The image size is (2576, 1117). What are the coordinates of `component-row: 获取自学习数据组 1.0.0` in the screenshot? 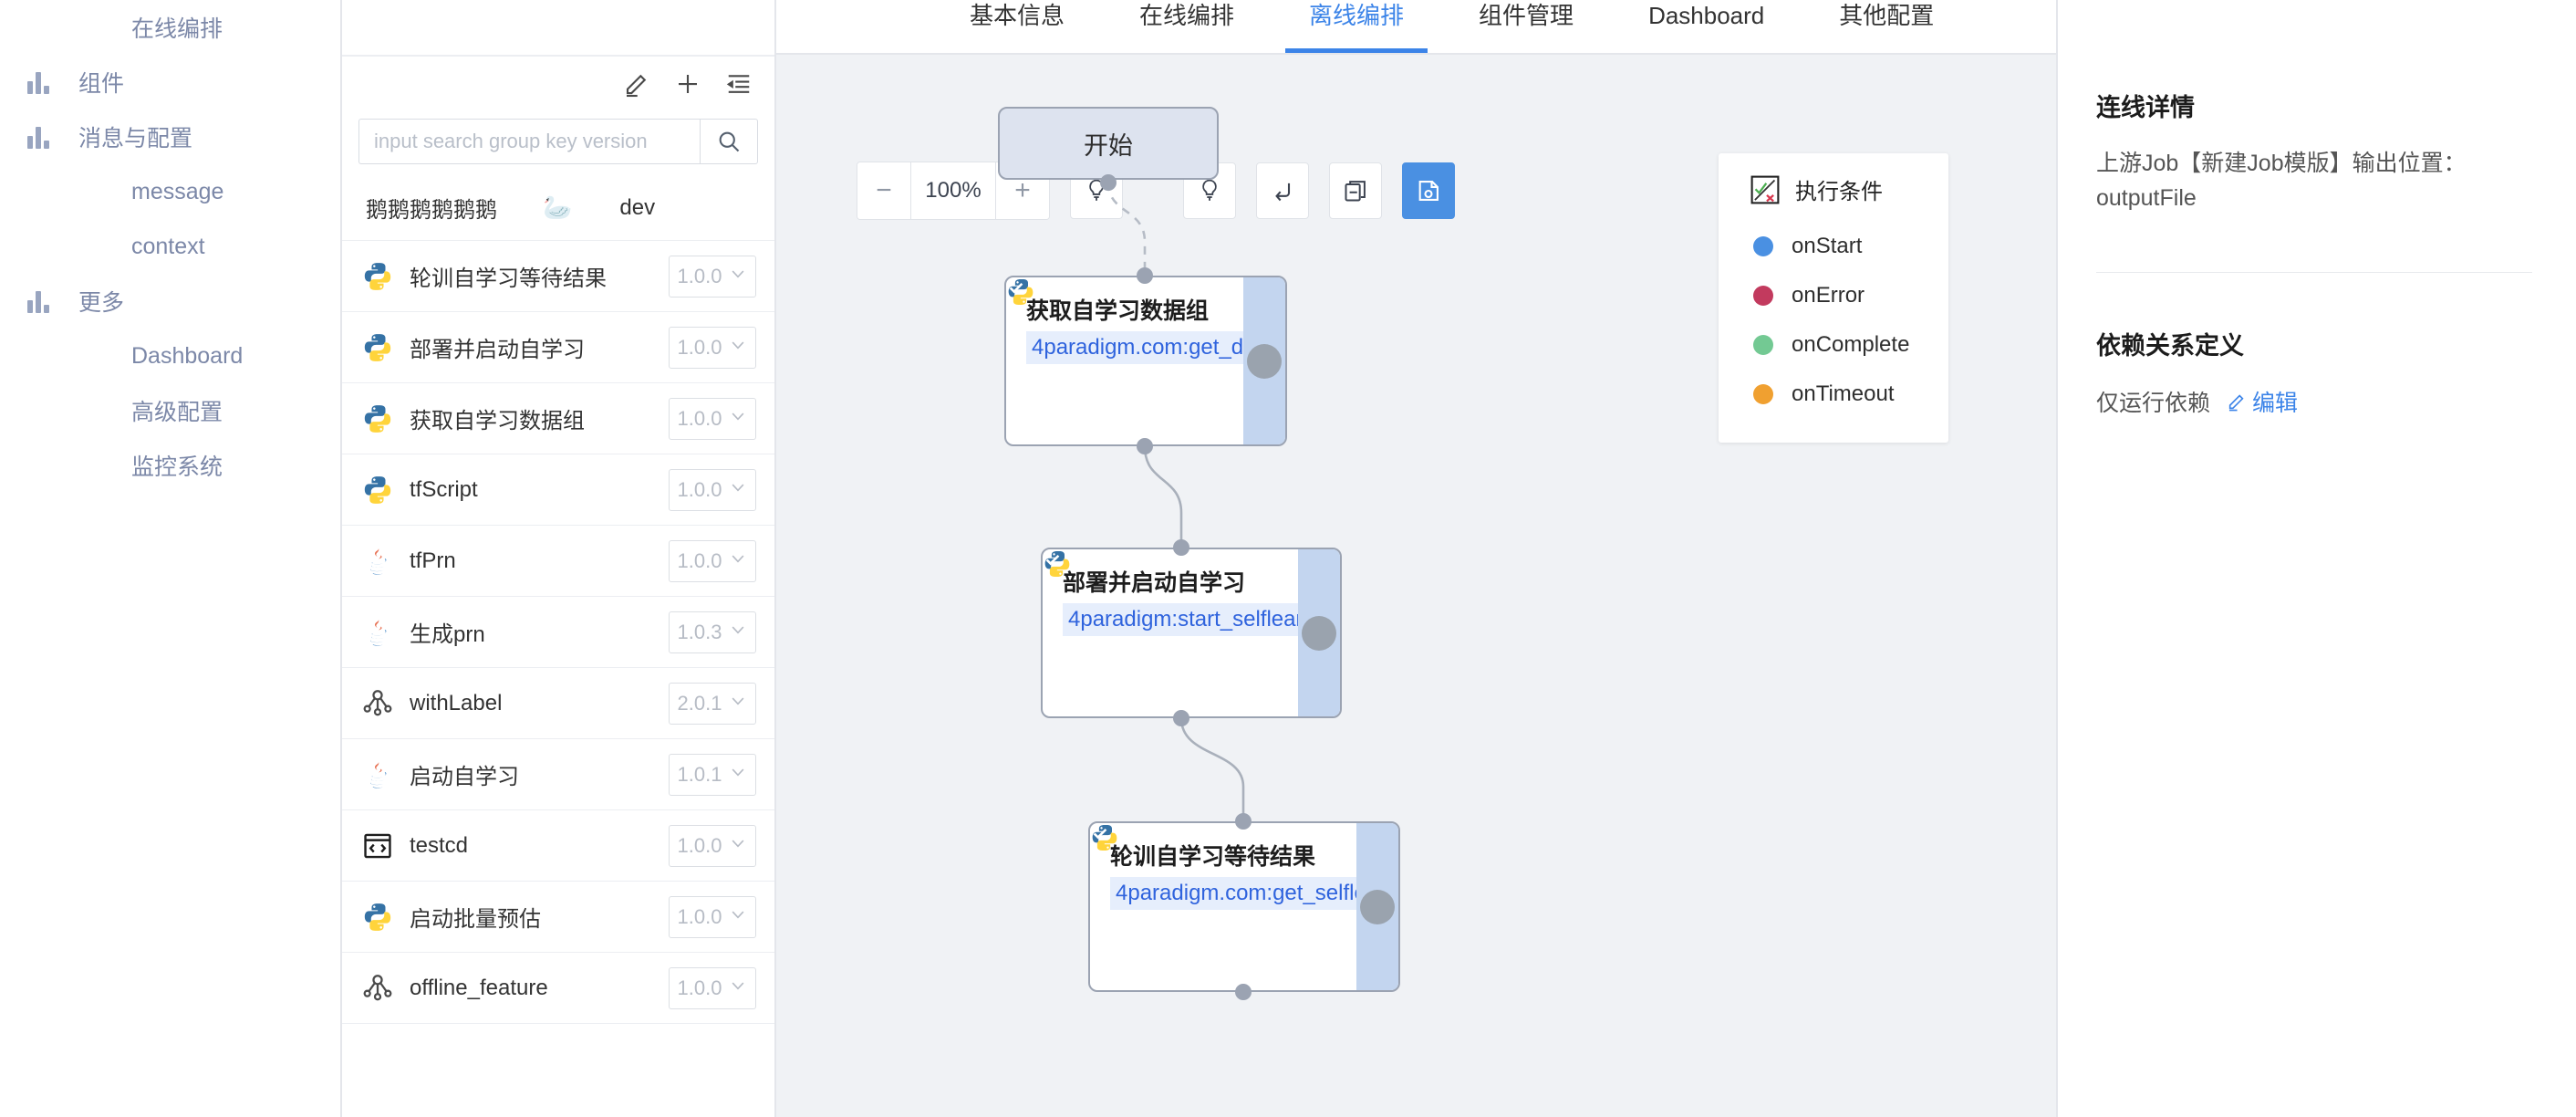 It's located at (558, 418).